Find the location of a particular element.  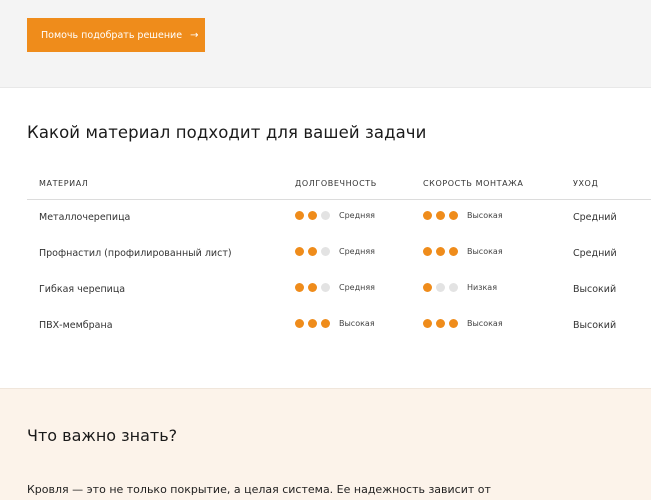

help-choose-label: Помочь подобрать решение is located at coordinates (112, 35).